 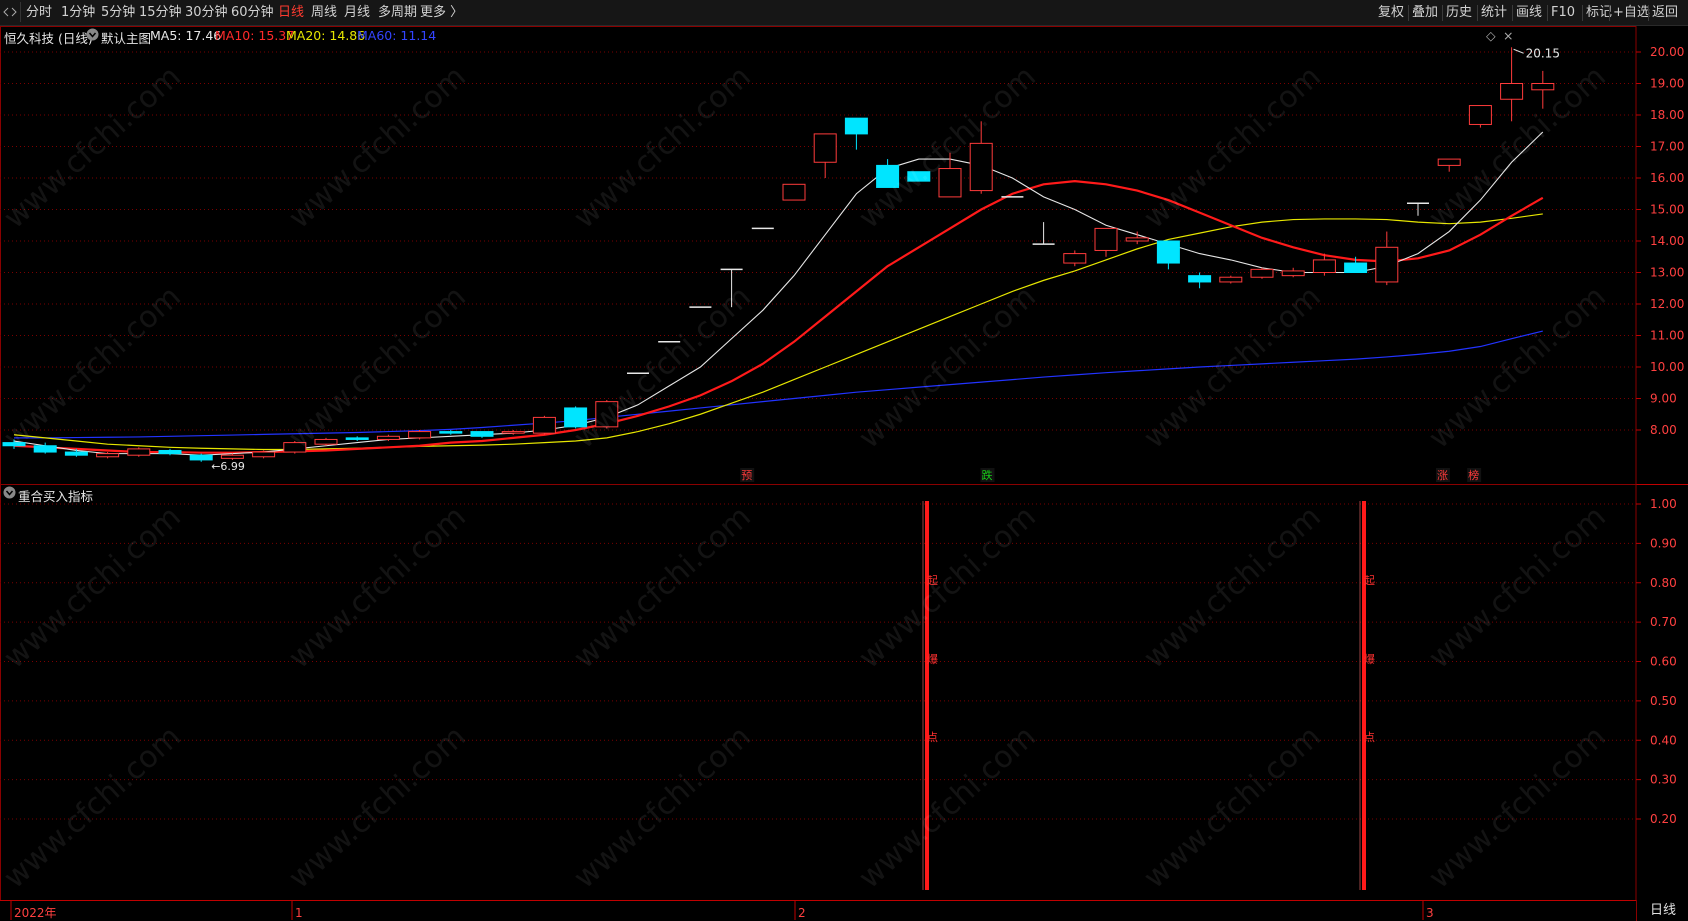 What do you see at coordinates (10, 12) in the screenshot?
I see `menu-corner-icon` at bounding box center [10, 12].